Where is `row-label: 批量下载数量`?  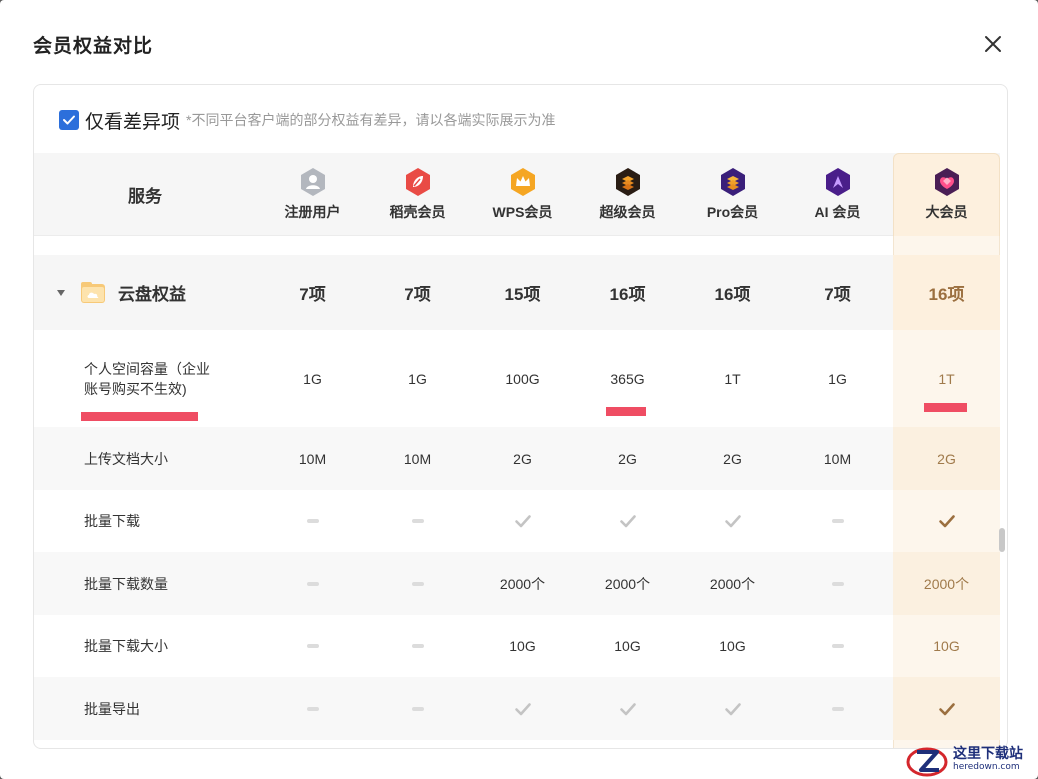 row-label: 批量下载数量 is located at coordinates (126, 583).